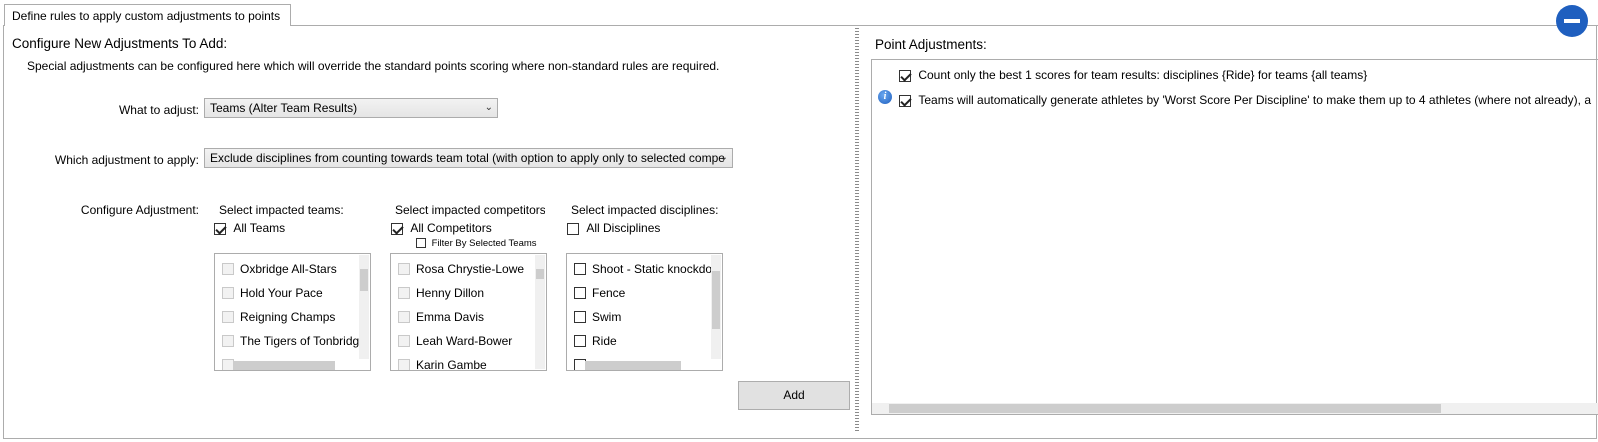 The width and height of the screenshot is (1598, 442). Describe the element at coordinates (470, 210) in the screenshot. I see `competitors-header: Select impacted competitors` at that location.